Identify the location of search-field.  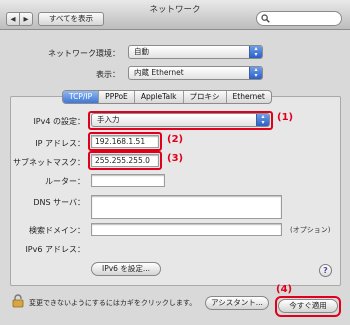
(299, 18).